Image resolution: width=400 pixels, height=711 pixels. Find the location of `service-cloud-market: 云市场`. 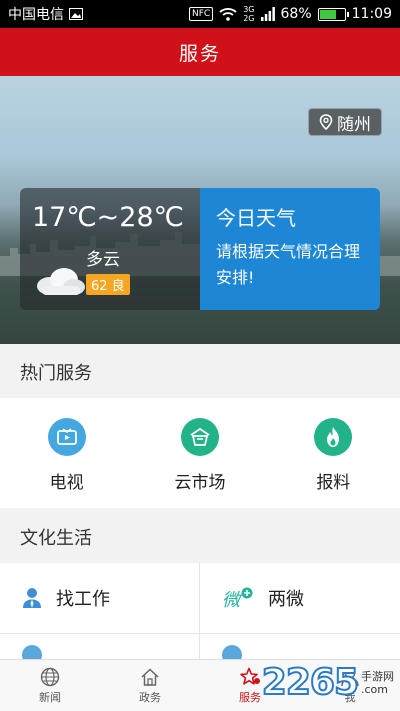

service-cloud-market: 云市场 is located at coordinates (199, 453).